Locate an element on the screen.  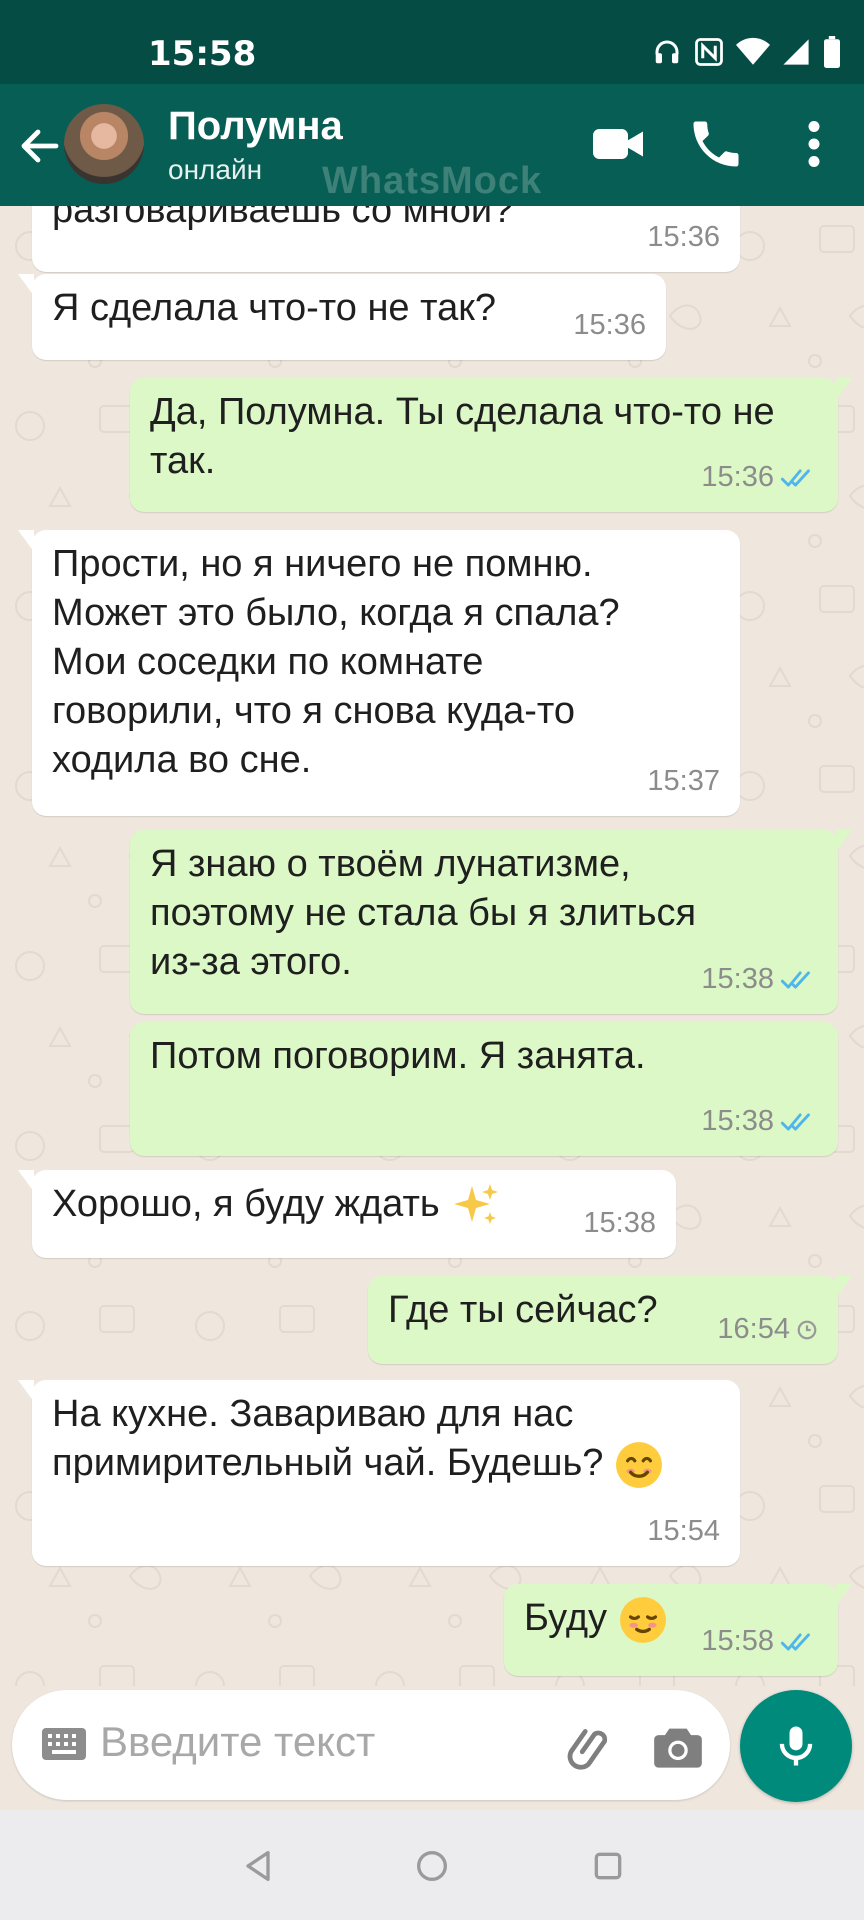
message-text: ходила во сне. is located at coordinates (182, 760).